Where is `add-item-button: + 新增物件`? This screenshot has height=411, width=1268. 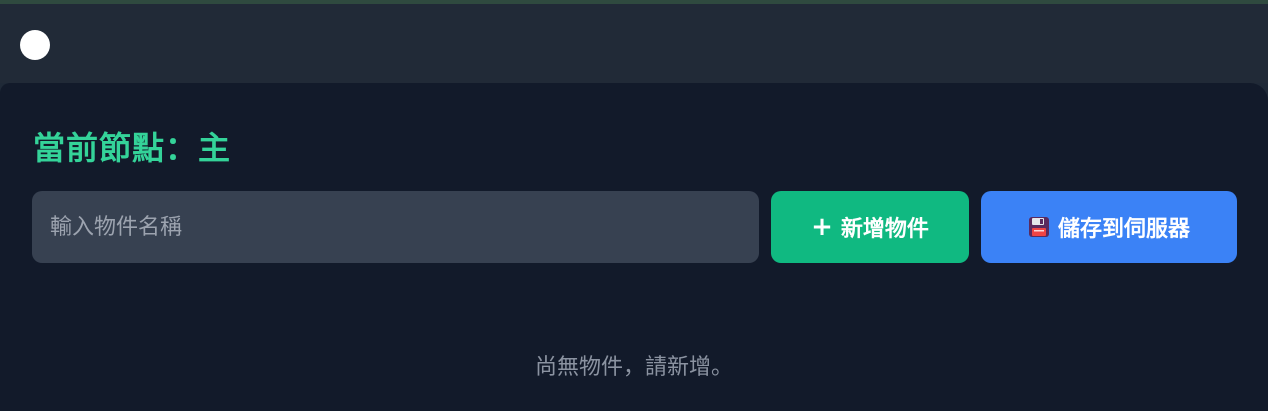
add-item-button: + 新增物件 is located at coordinates (870, 227).